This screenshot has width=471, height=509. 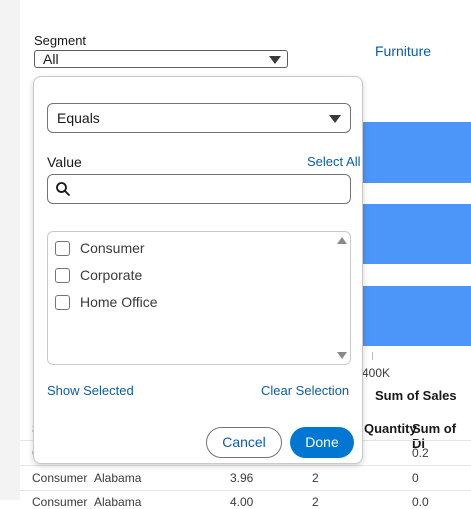 What do you see at coordinates (64, 162) in the screenshot?
I see `value-label: Value` at bounding box center [64, 162].